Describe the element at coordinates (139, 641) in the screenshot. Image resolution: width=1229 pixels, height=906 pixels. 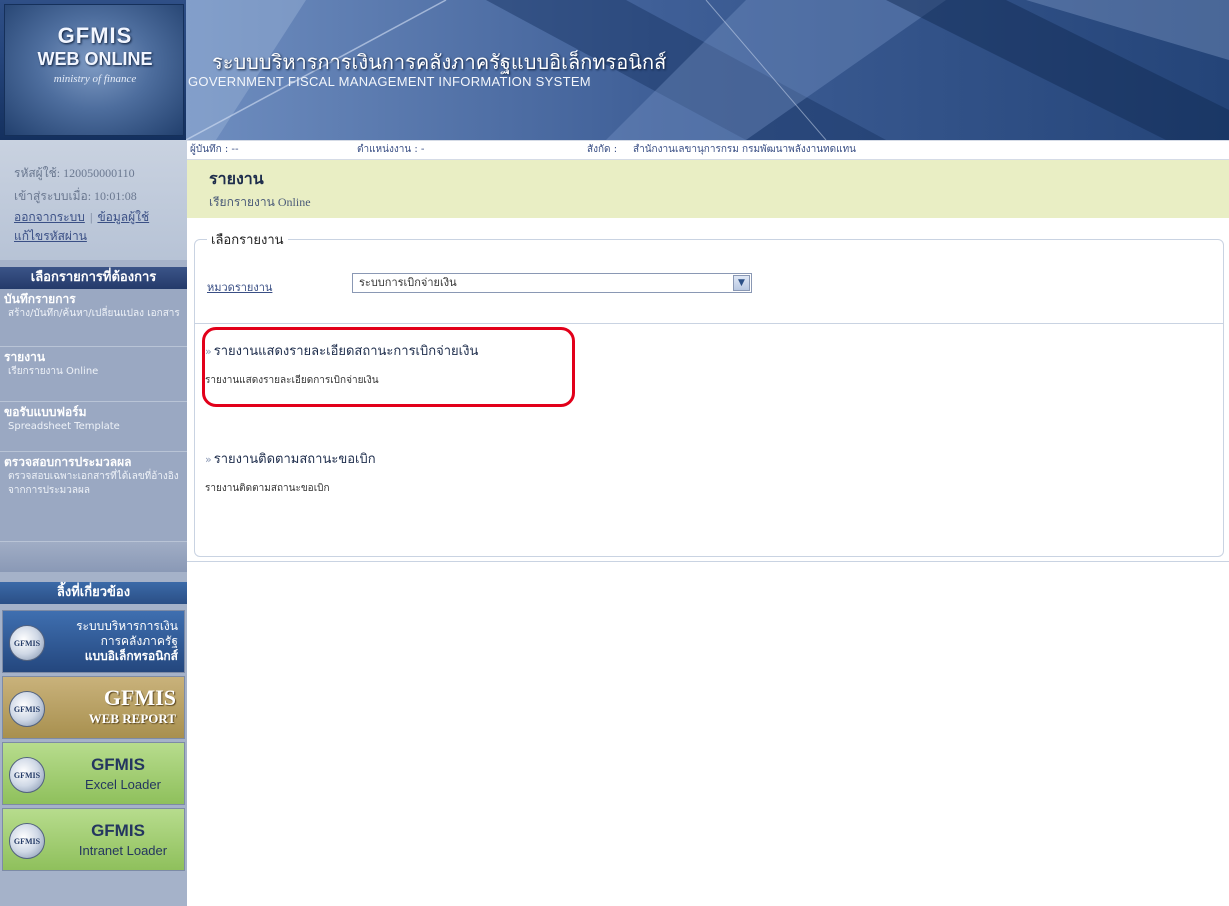
I see `gfmis-main-line2: การคลังภาครัฐ` at that location.